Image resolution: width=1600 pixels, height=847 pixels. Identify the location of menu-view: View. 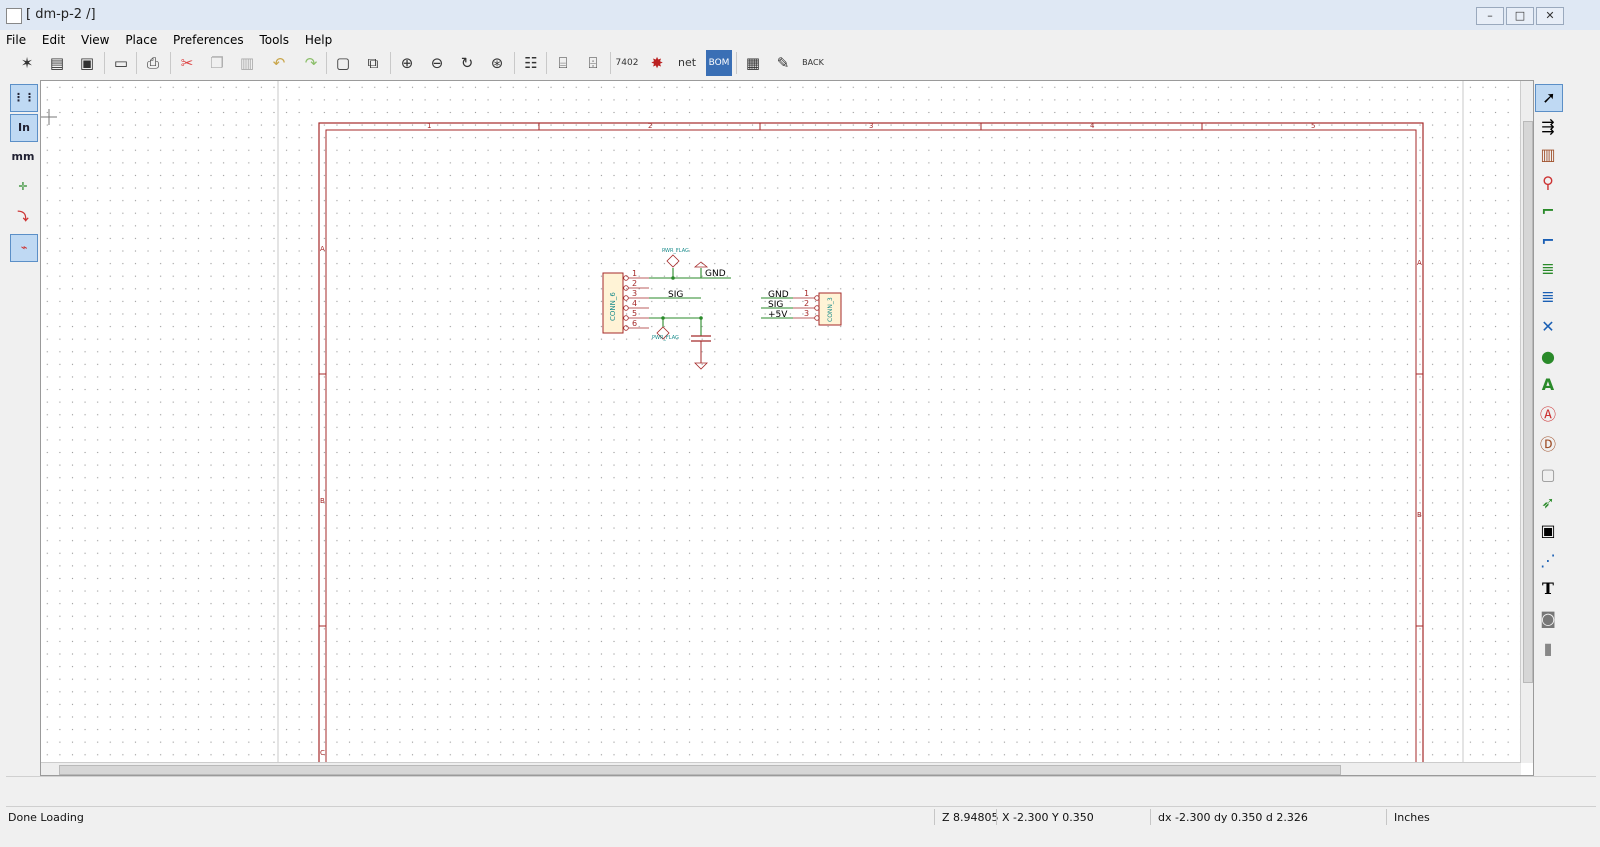
(95, 40).